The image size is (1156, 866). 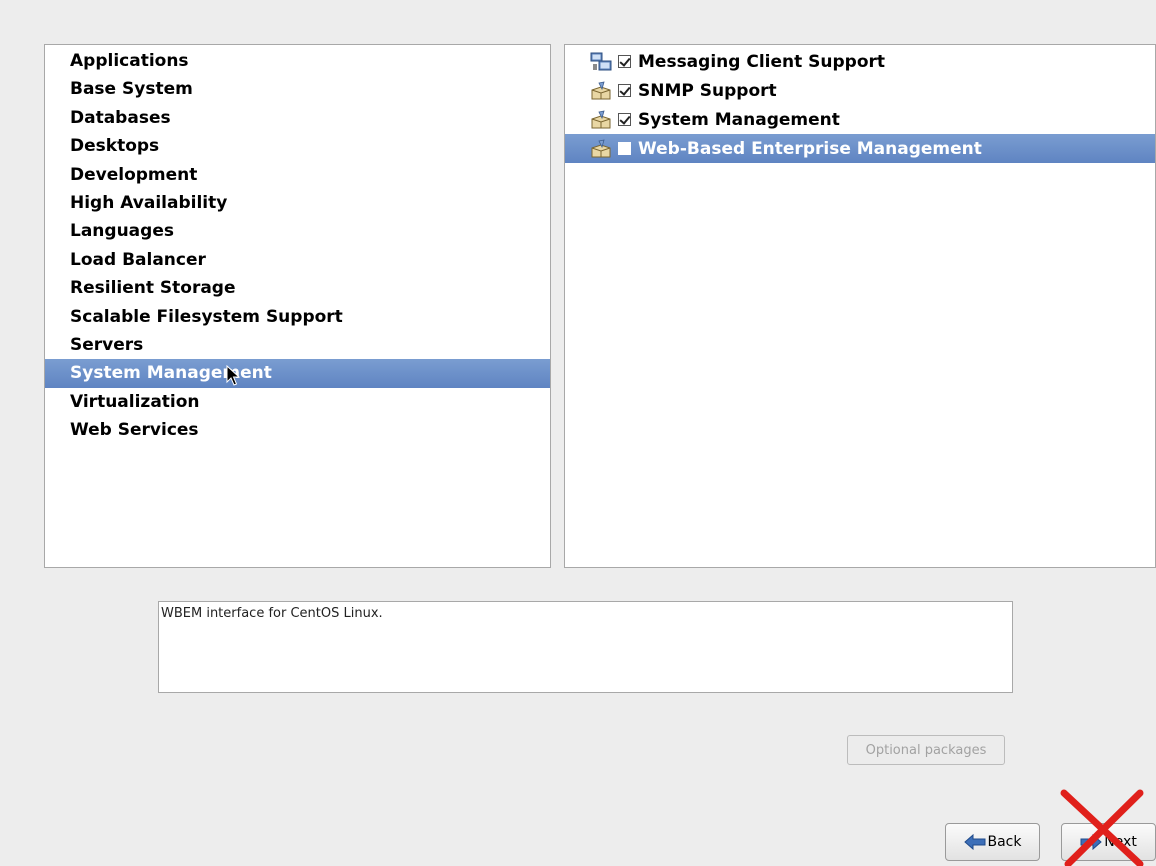 I want to click on group-label: System Management, so click(x=739, y=119).